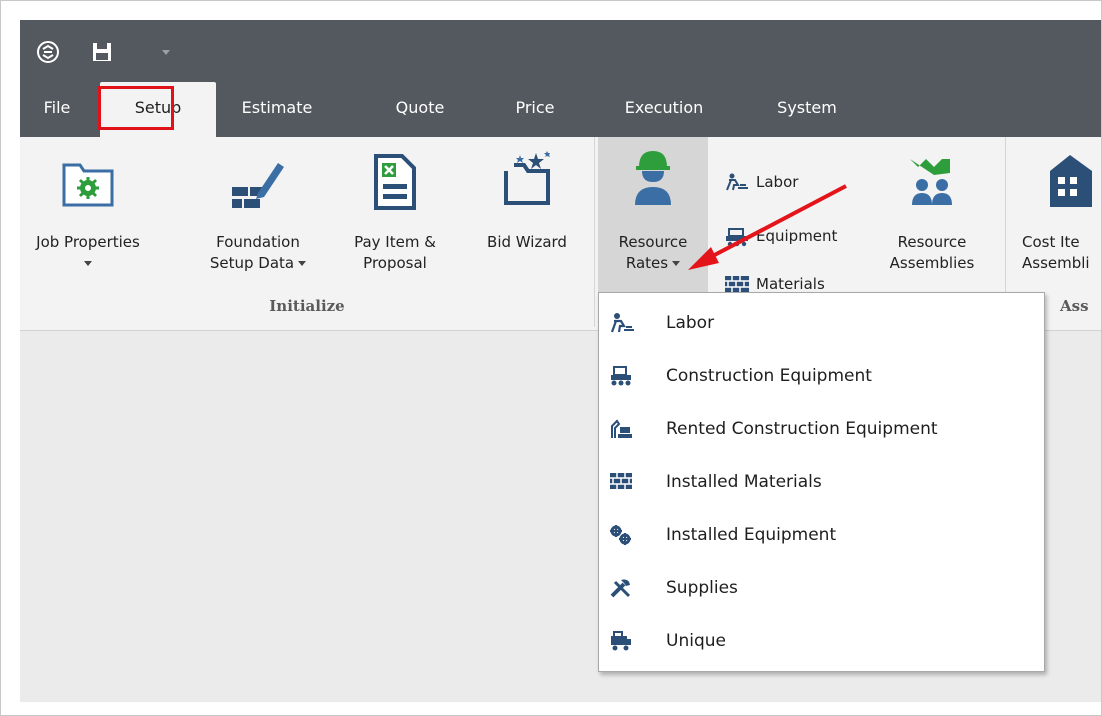  I want to click on cost-item-assemblies-button: Cost Ite Assembli, so click(1059, 212).